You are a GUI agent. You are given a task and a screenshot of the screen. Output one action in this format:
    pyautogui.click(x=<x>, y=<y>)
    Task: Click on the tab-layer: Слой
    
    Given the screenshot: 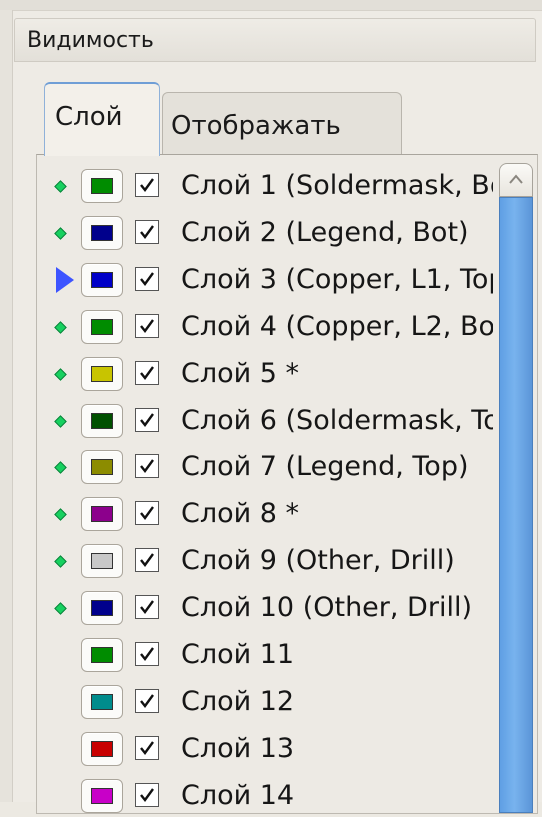 What is the action you would take?
    pyautogui.click(x=102, y=119)
    